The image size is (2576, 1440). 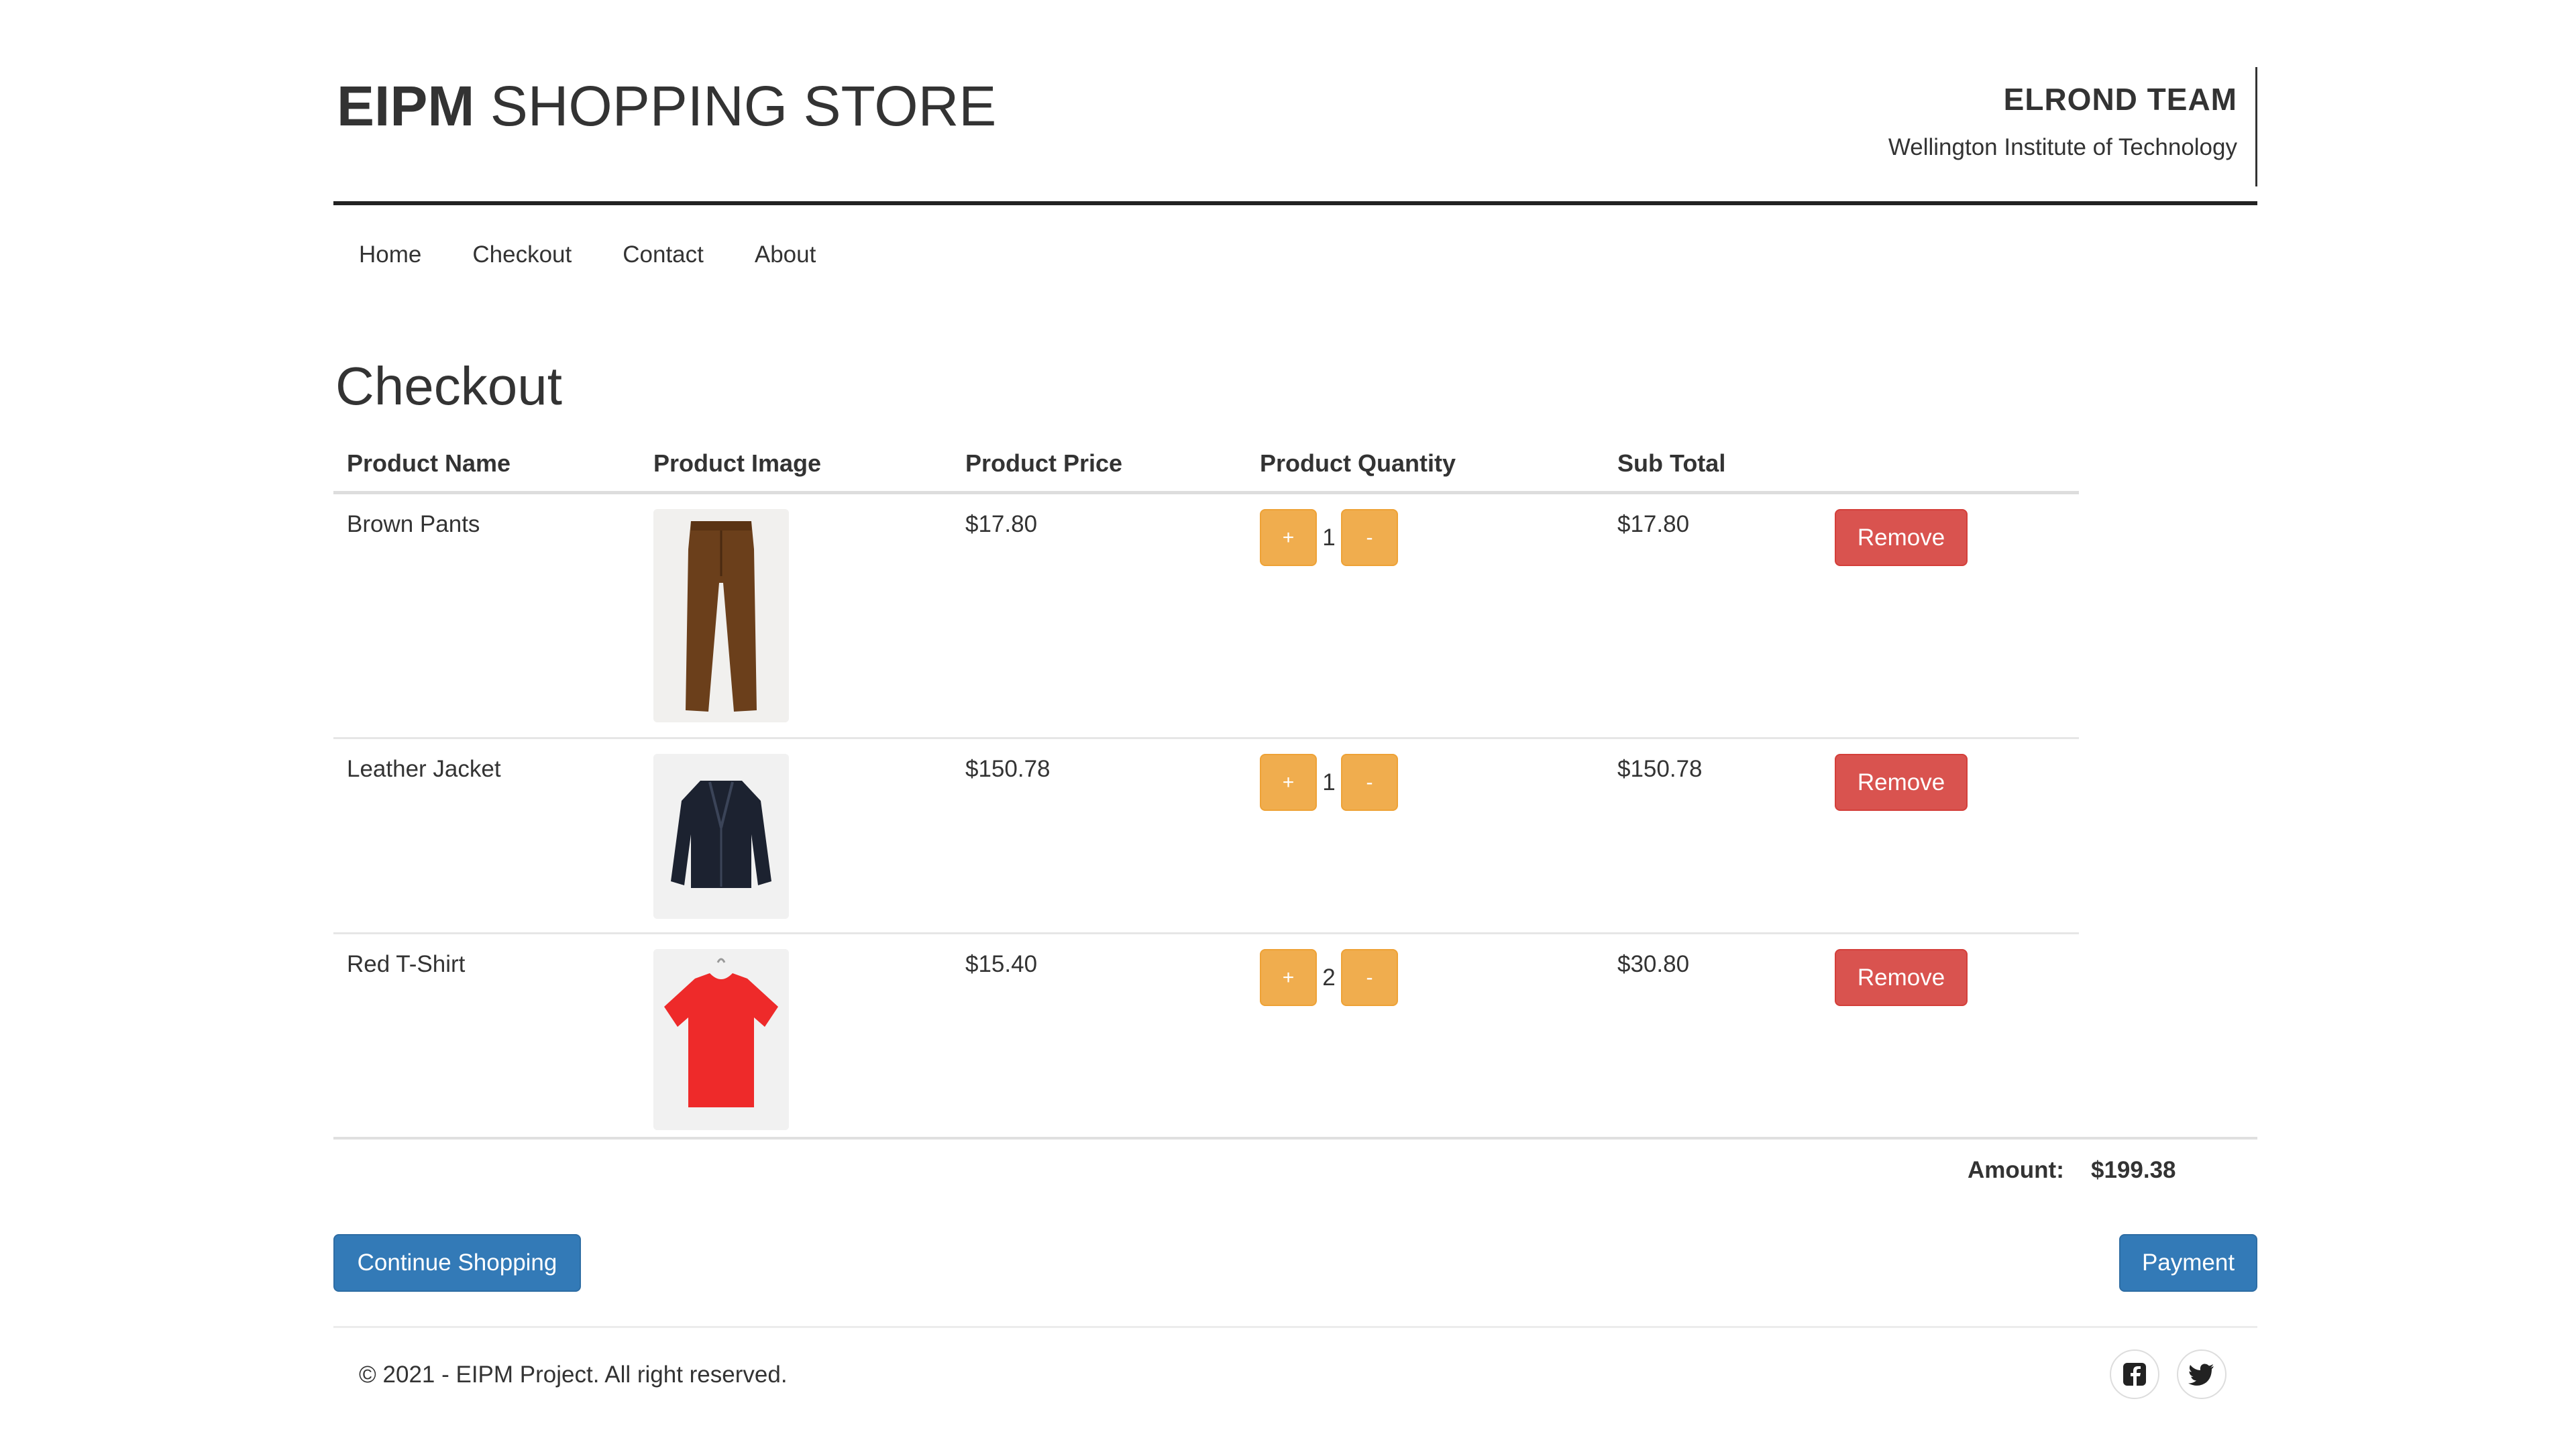 What do you see at coordinates (406, 964) in the screenshot?
I see `product-name: Red T-Shirt` at bounding box center [406, 964].